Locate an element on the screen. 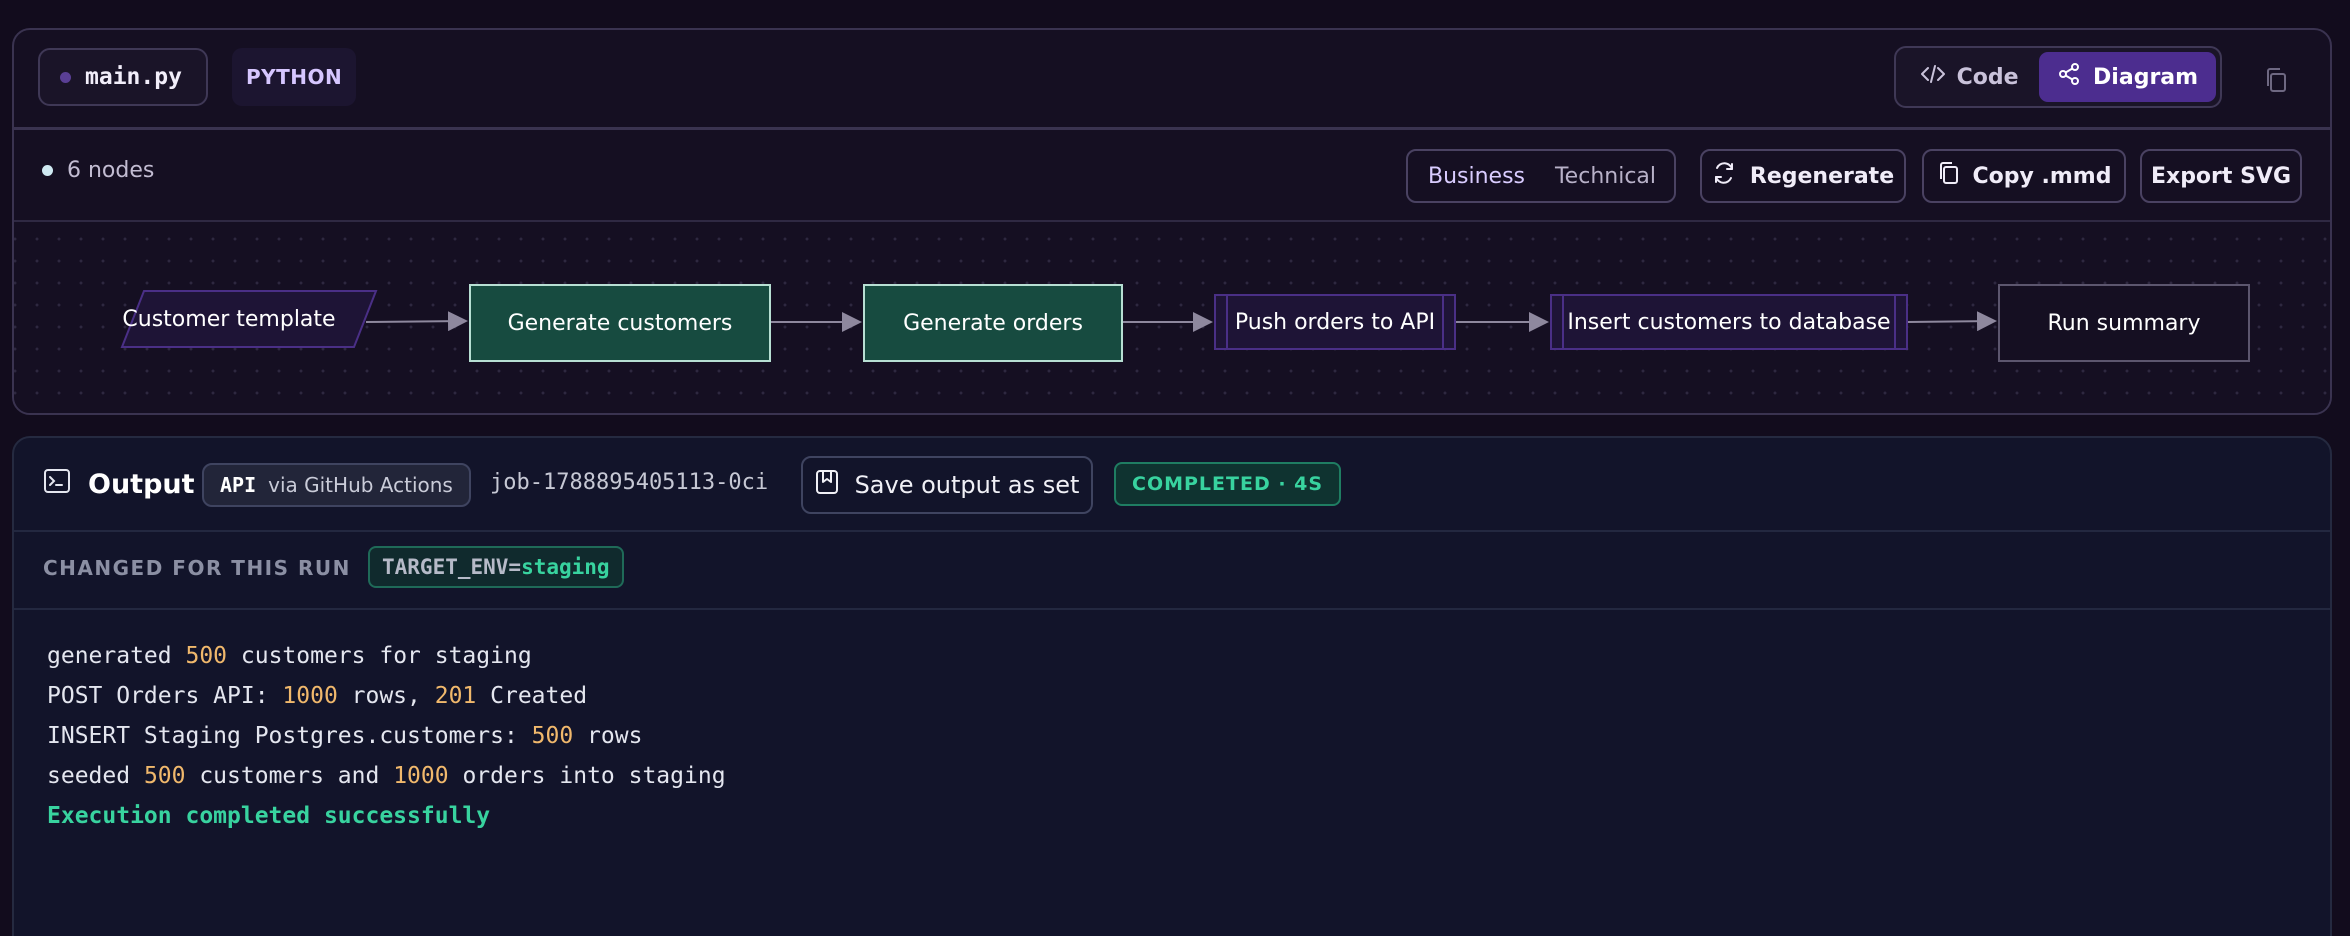  log-text: orders into staging is located at coordinates (587, 776).